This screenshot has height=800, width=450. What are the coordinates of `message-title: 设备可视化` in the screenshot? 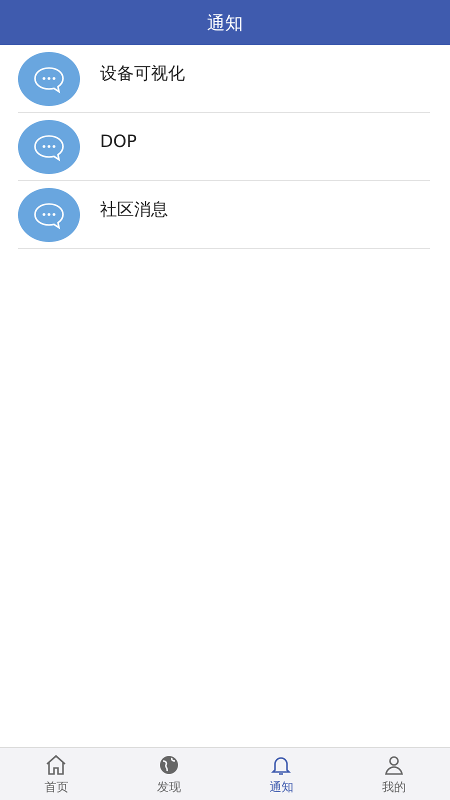 It's located at (142, 74).